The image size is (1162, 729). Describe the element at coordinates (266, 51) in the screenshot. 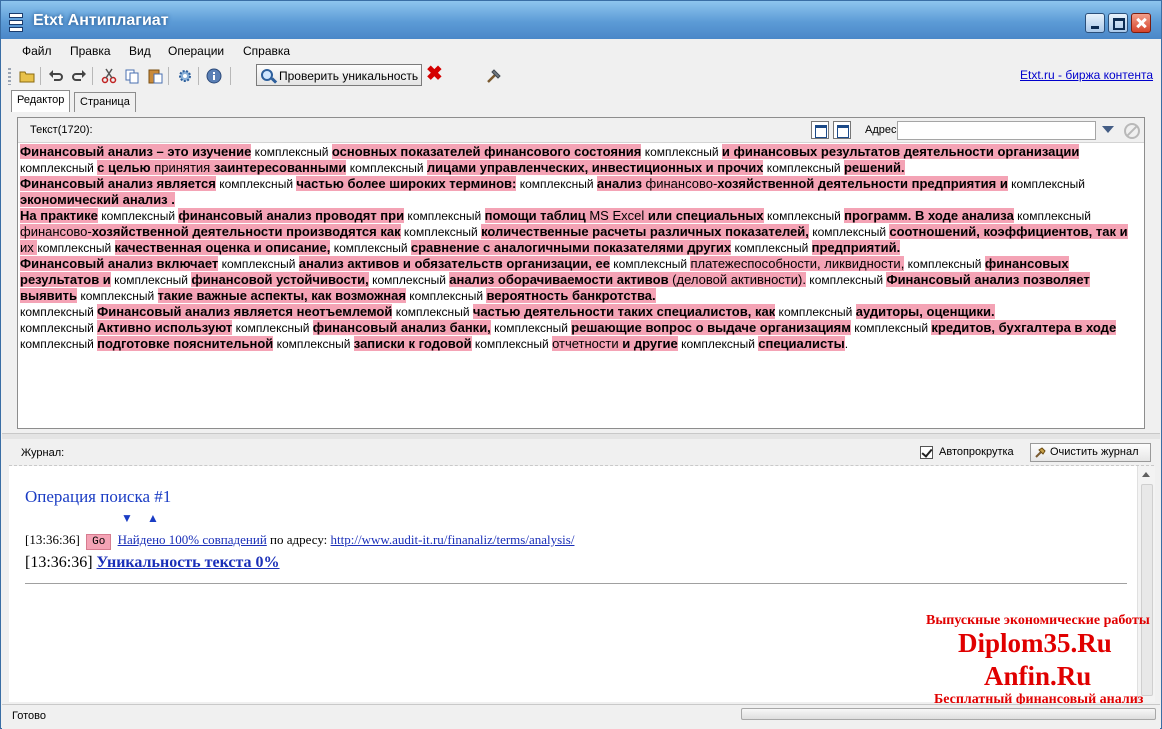

I see `menu-help: Справка` at that location.